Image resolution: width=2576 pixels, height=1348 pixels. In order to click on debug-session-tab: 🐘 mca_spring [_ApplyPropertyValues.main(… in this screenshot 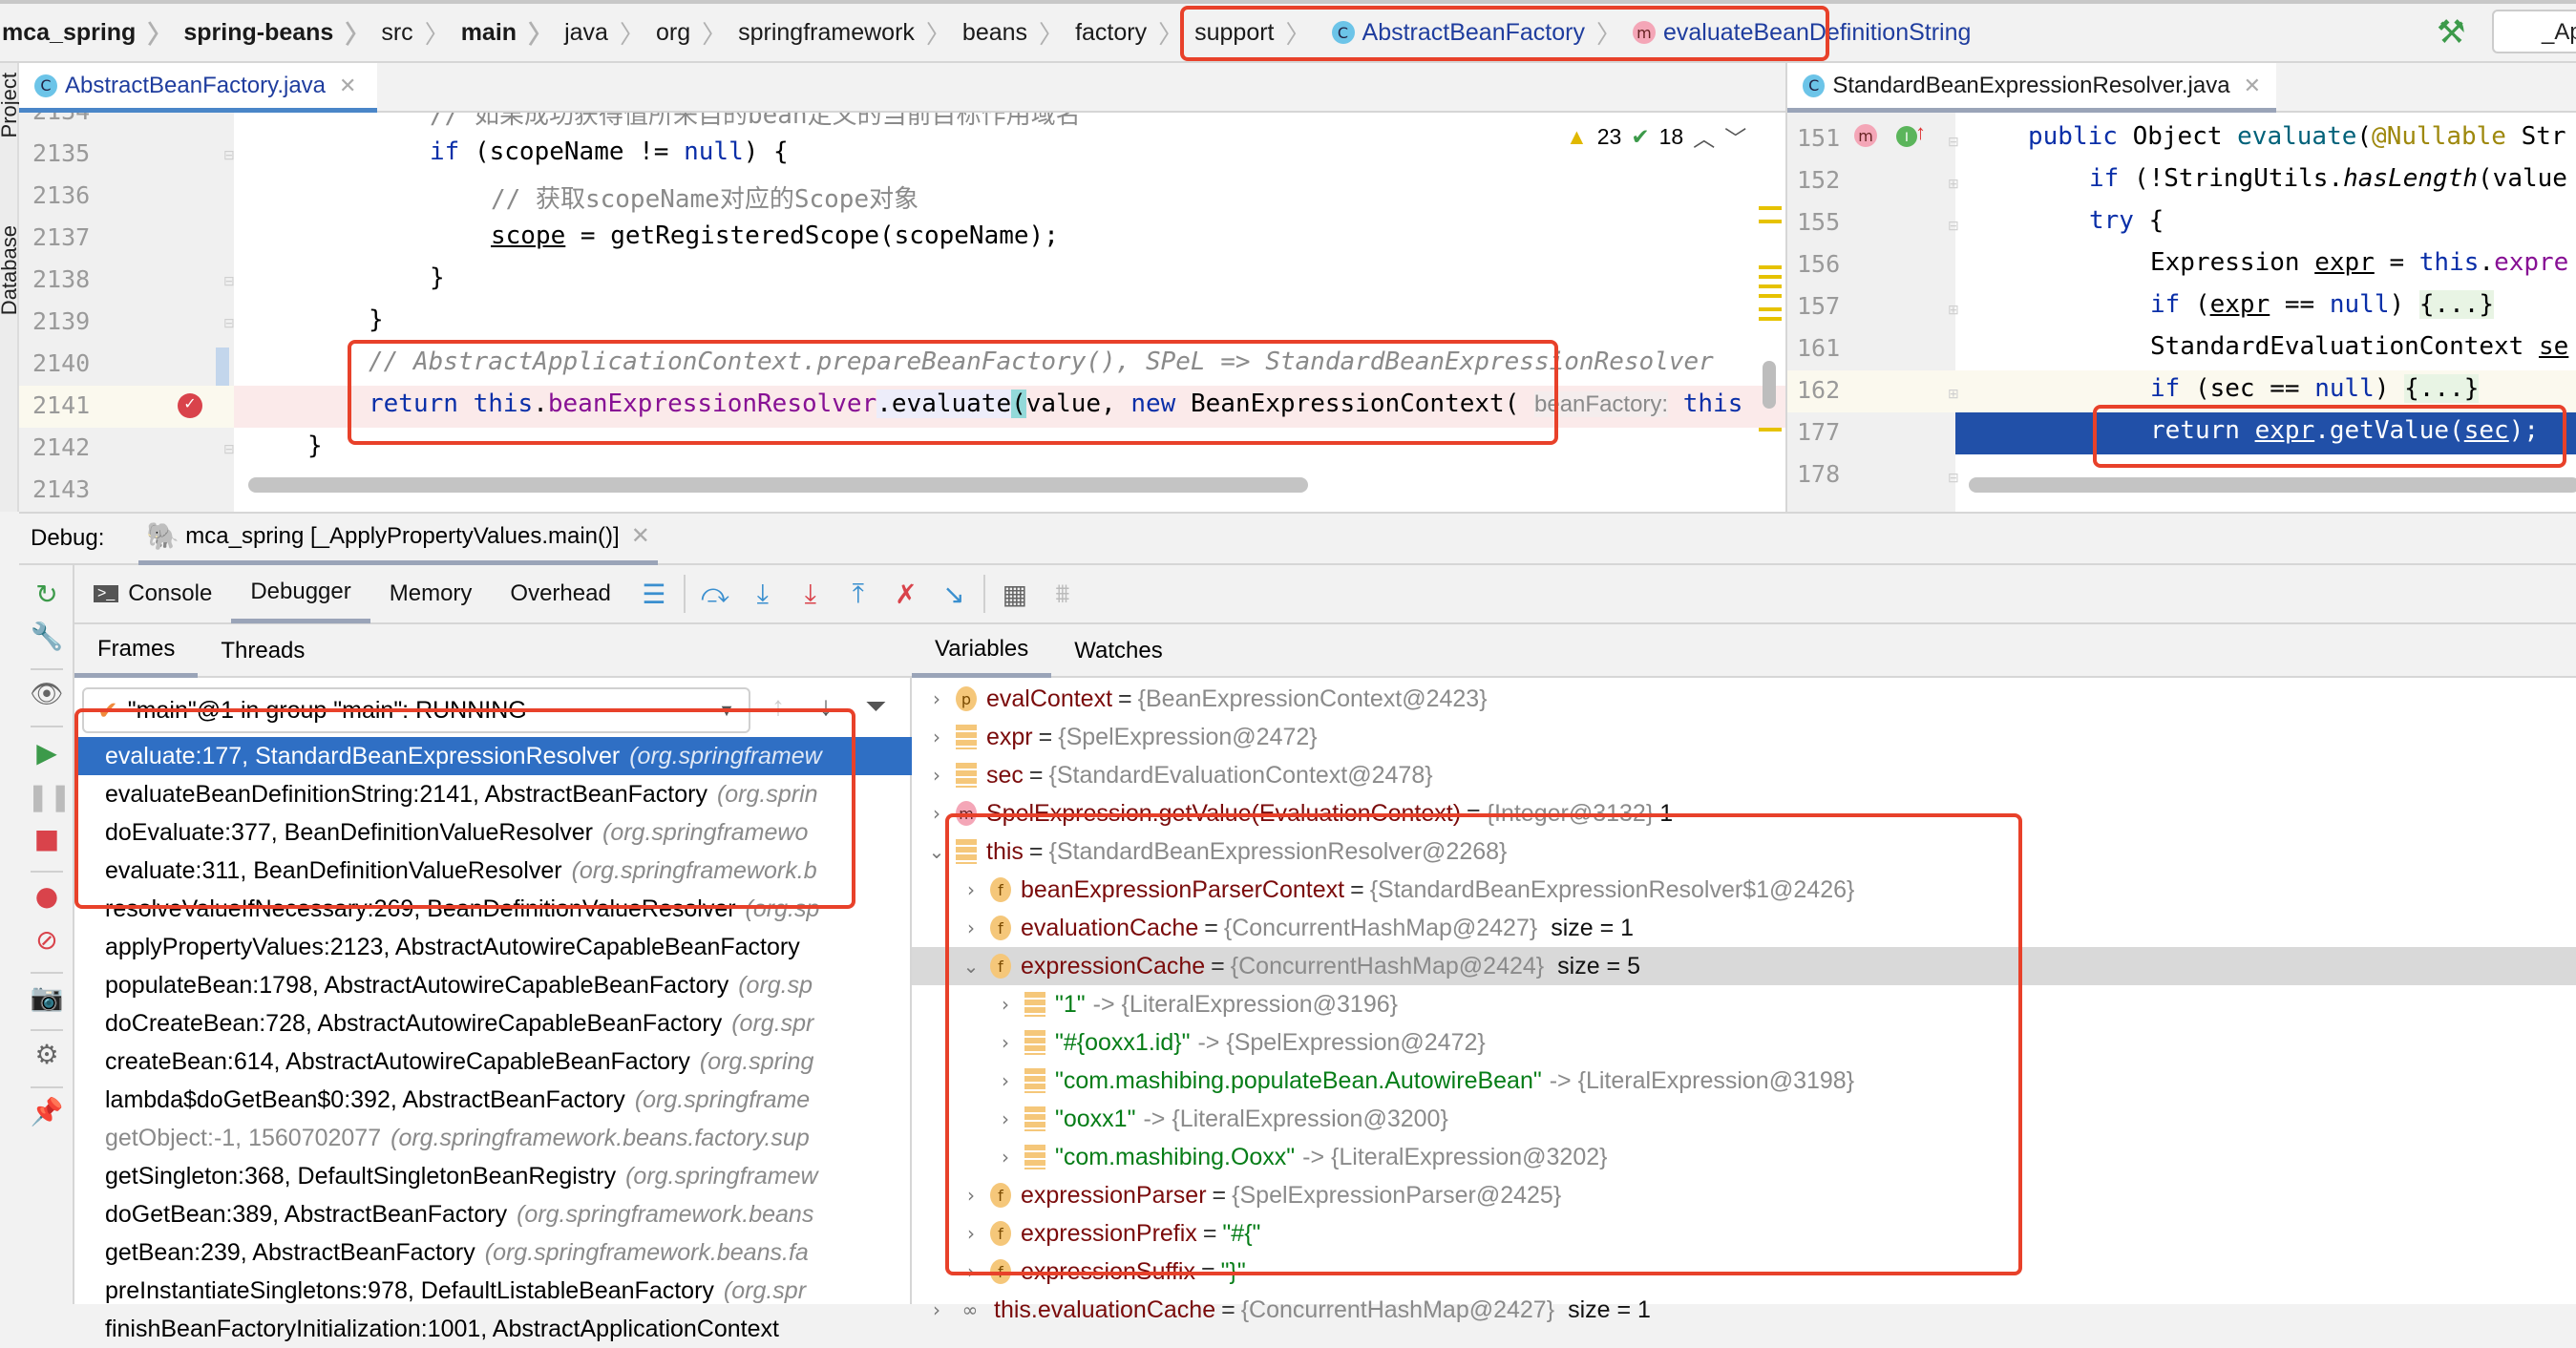, I will do `click(398, 539)`.